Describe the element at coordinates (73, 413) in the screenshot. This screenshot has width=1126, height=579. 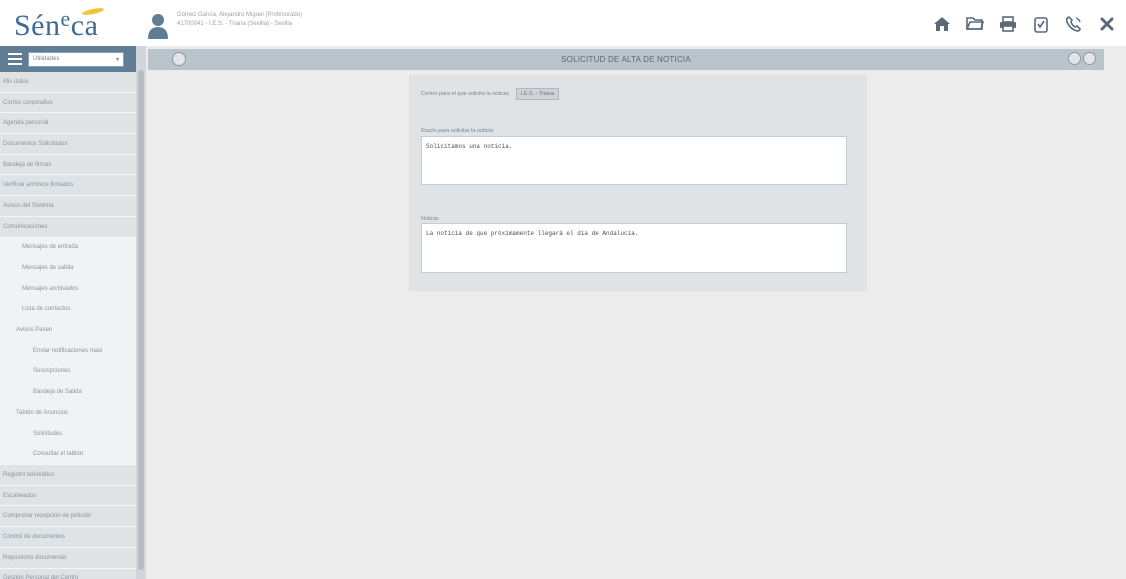
I see `sidebar-item: Tablón de Anuncios` at that location.